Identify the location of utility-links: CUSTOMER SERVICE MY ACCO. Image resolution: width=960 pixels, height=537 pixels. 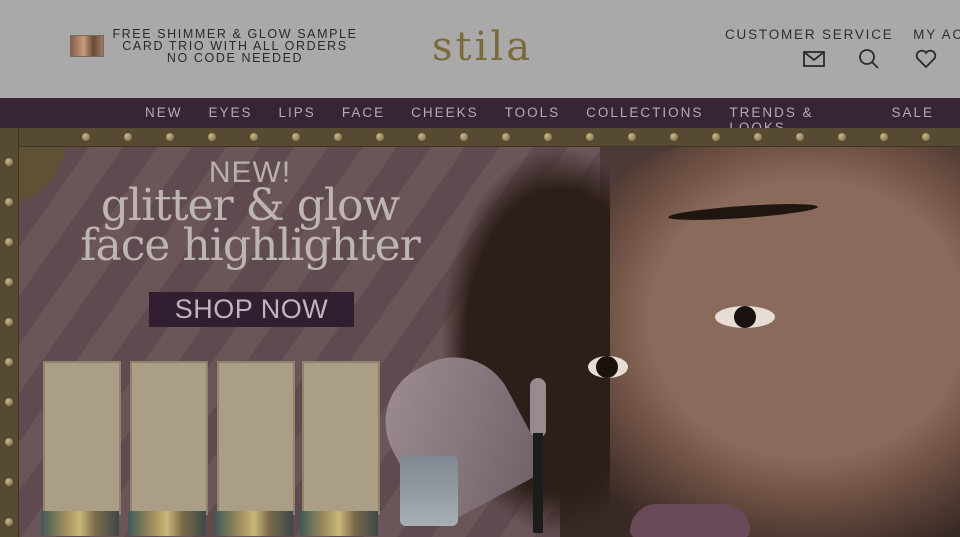
(842, 34).